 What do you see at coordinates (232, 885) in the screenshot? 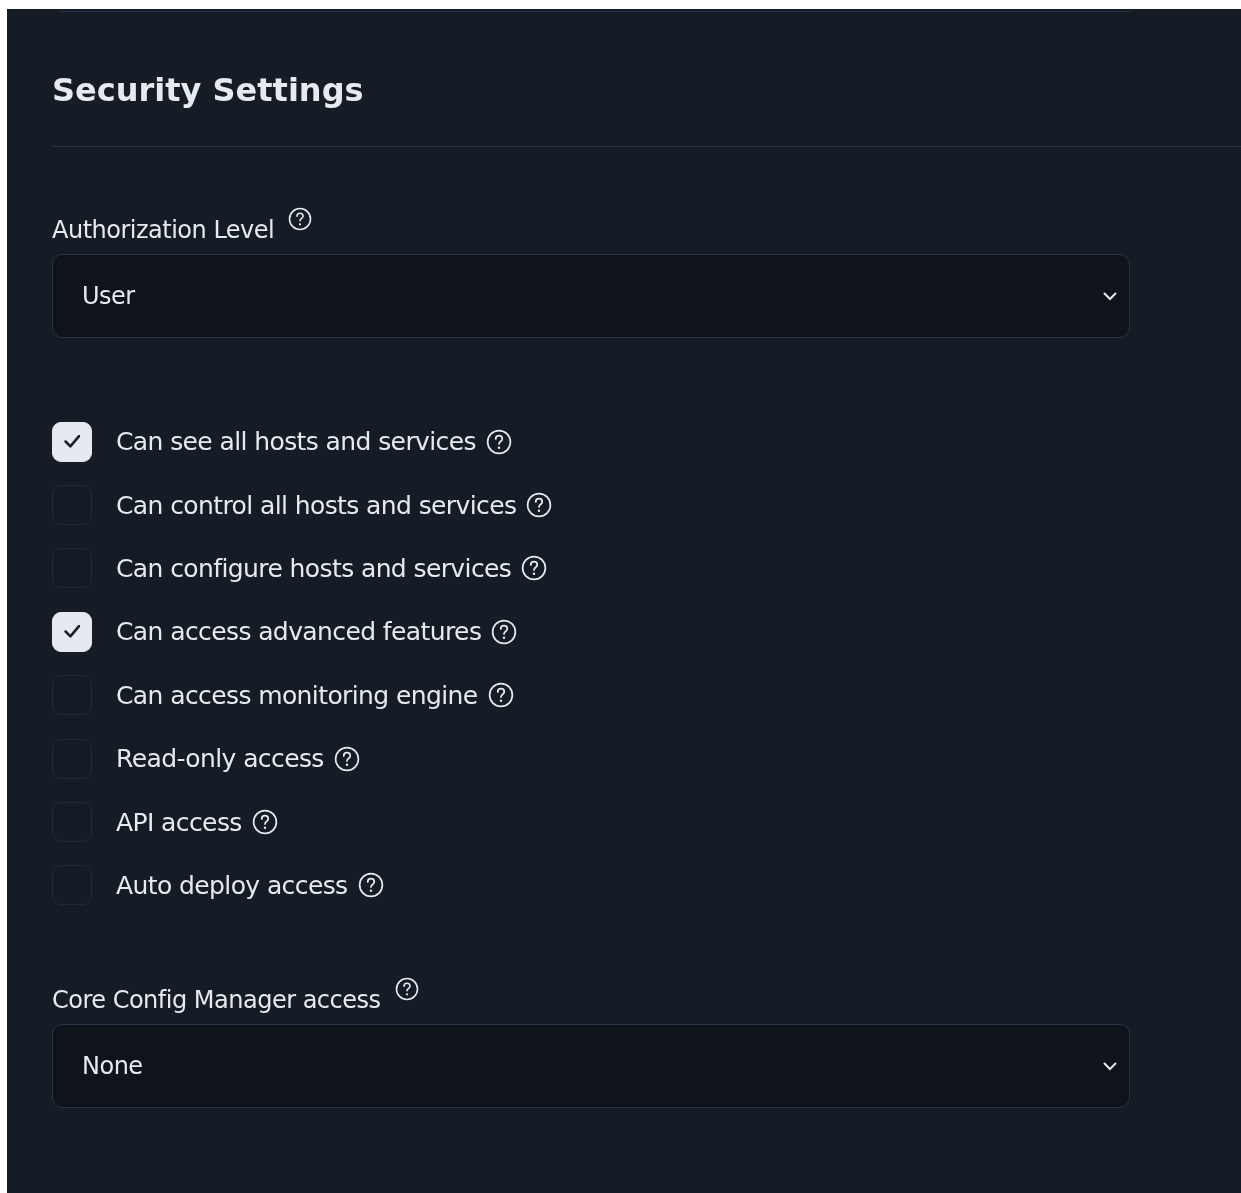
I see `checkbox-label: Auto deploy access` at bounding box center [232, 885].